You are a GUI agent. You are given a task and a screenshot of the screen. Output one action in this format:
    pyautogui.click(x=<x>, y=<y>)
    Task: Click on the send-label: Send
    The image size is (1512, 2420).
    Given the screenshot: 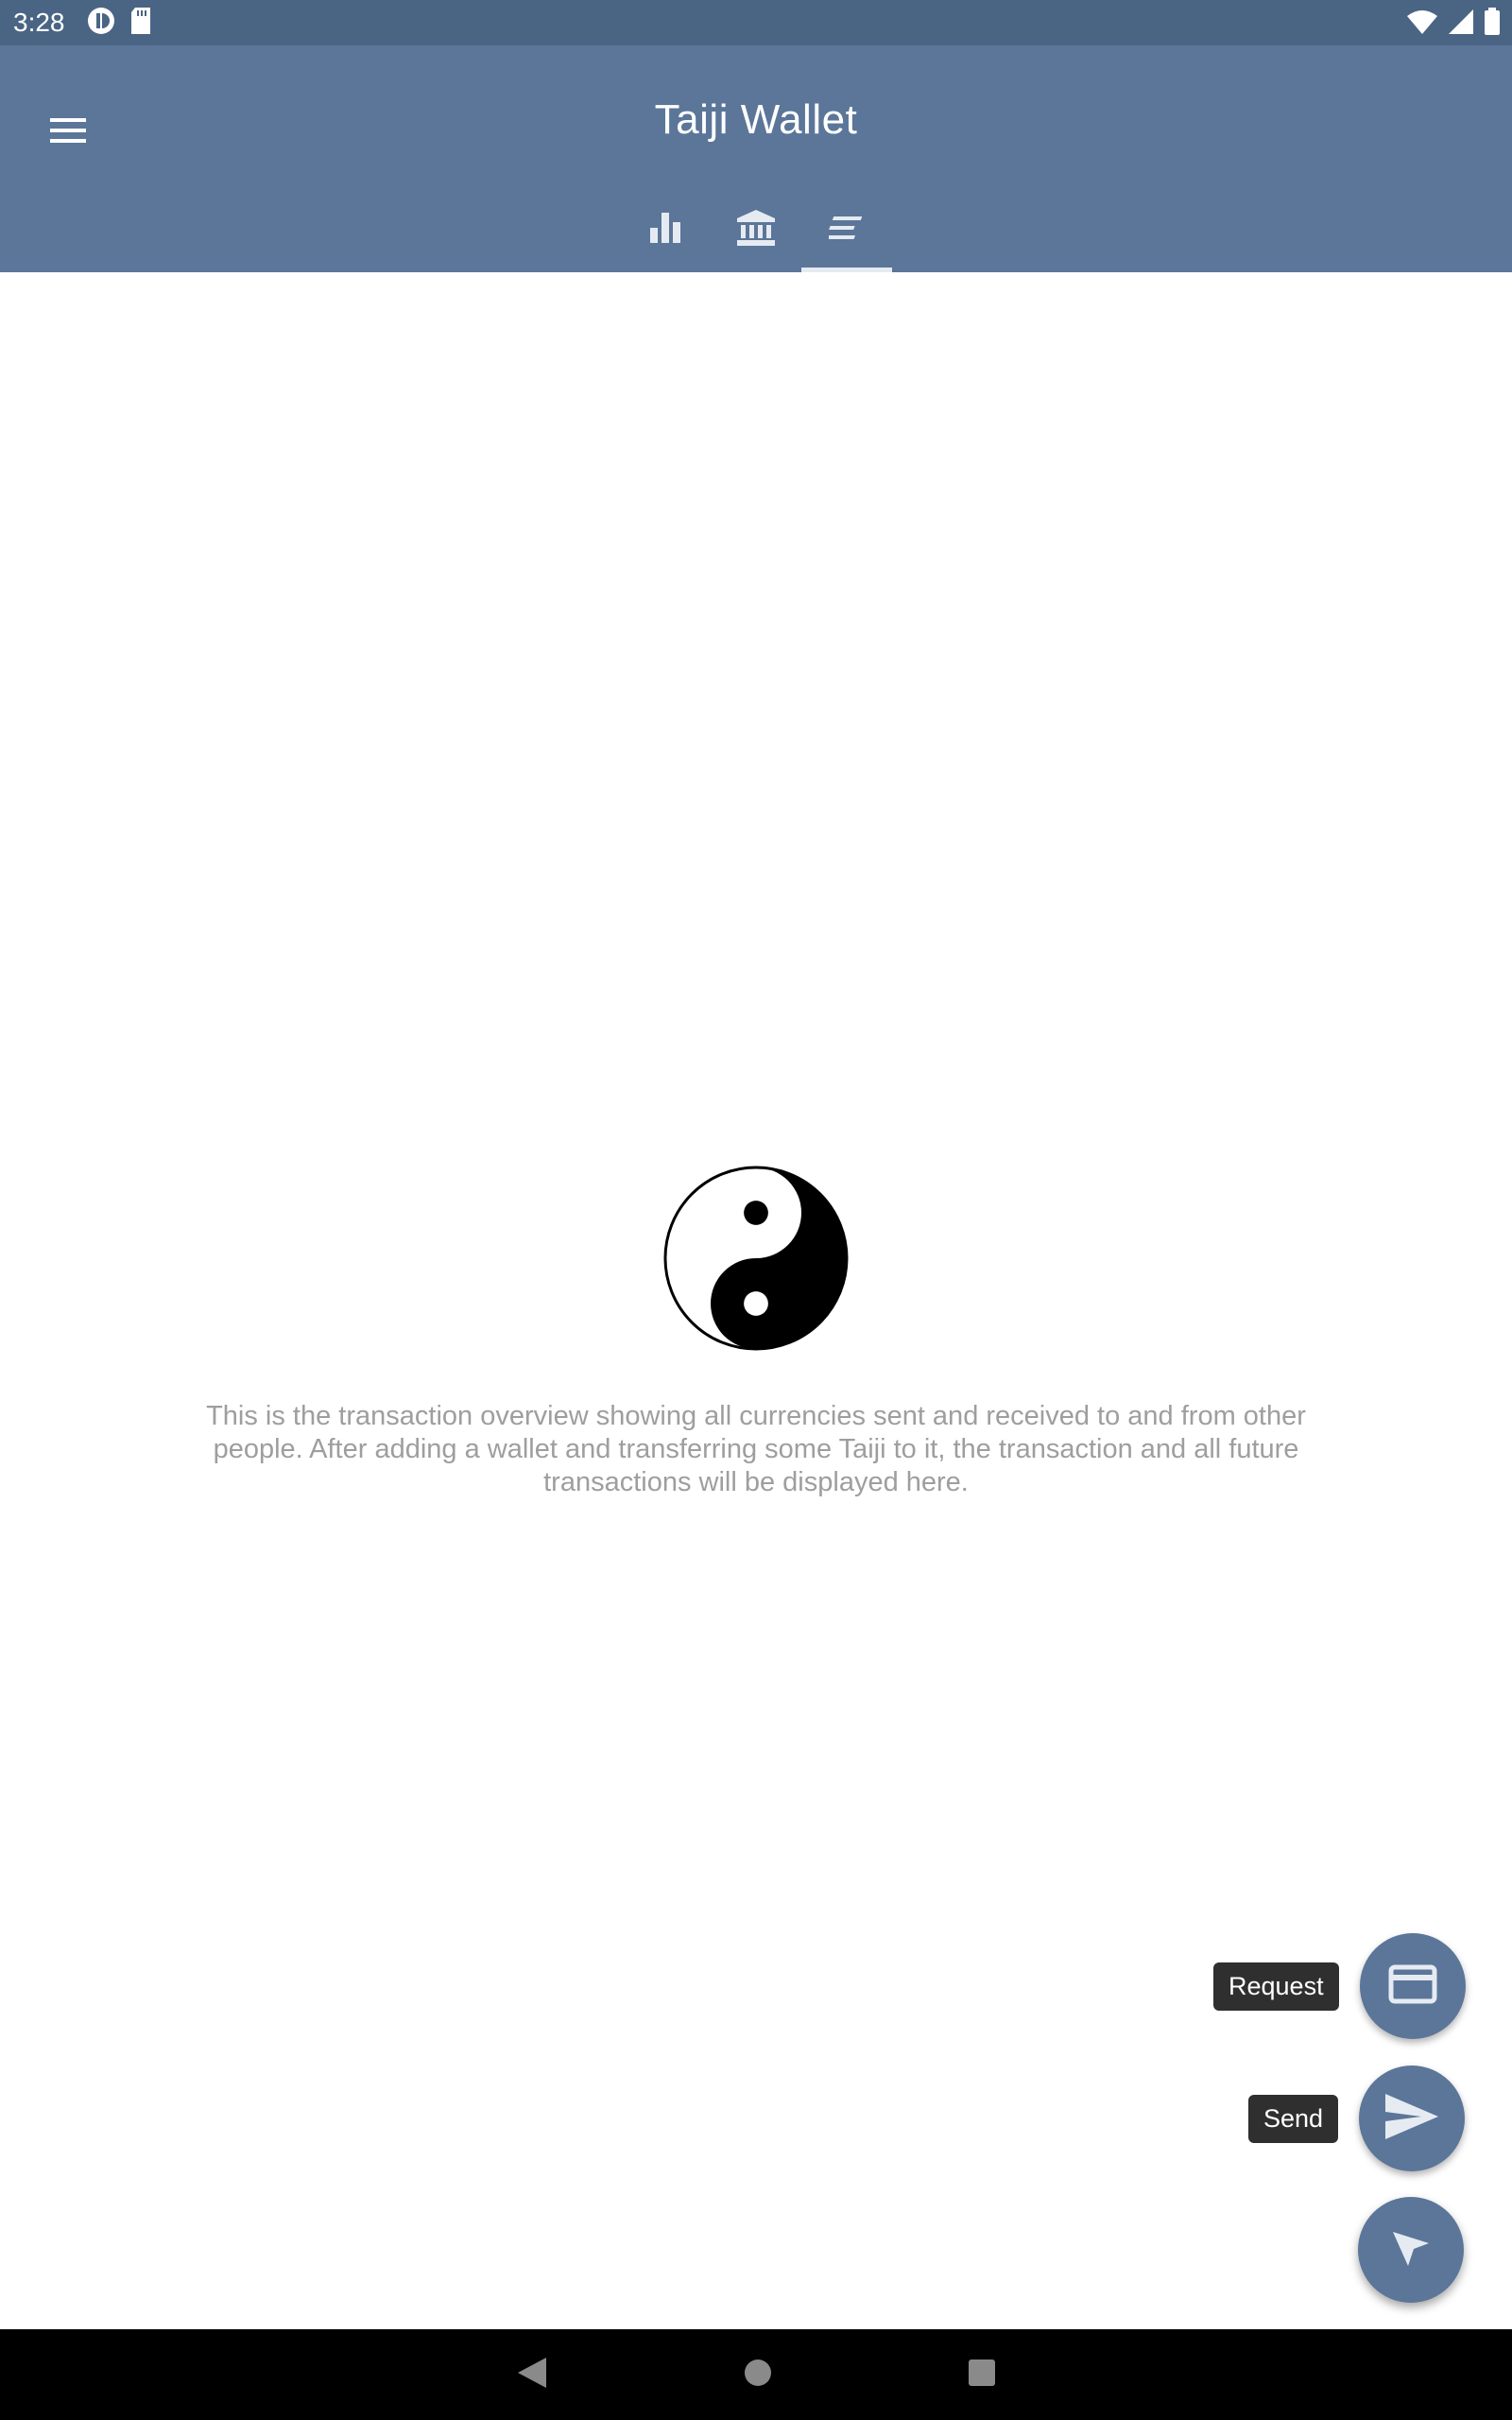 What is the action you would take?
    pyautogui.click(x=1293, y=2118)
    